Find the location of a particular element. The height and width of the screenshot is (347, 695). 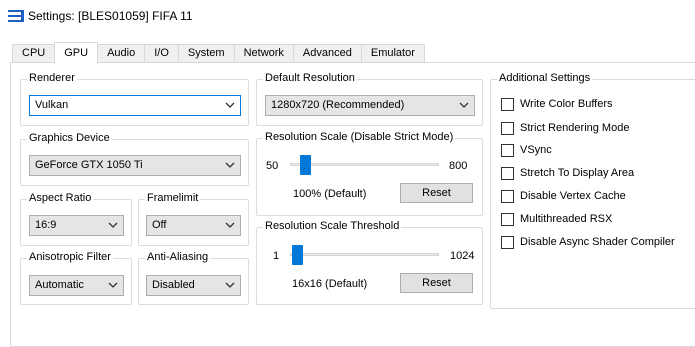

resolution-scale-threshold-reset-button: Reset is located at coordinates (436, 283).